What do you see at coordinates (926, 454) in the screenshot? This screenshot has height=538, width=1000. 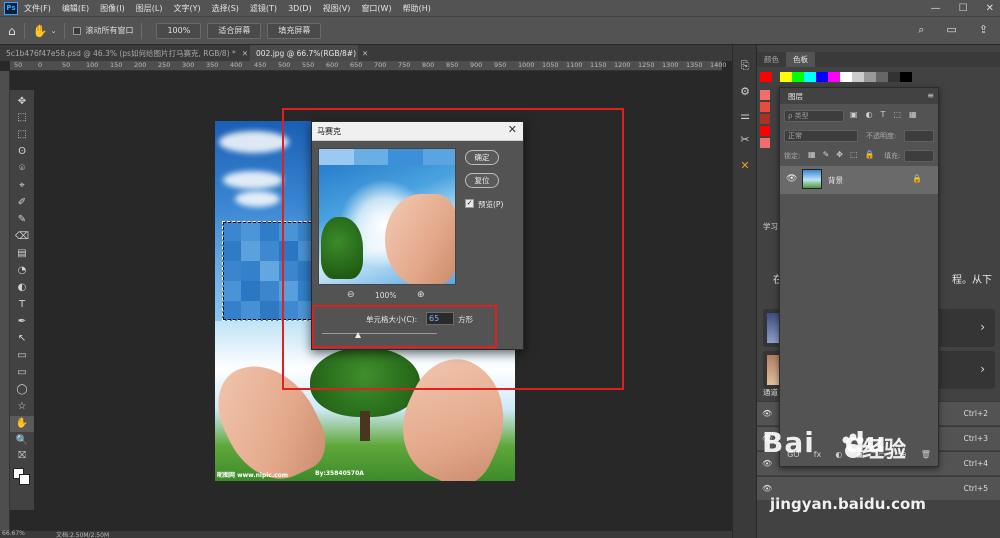 I see `trash-icon: 🗑` at bounding box center [926, 454].